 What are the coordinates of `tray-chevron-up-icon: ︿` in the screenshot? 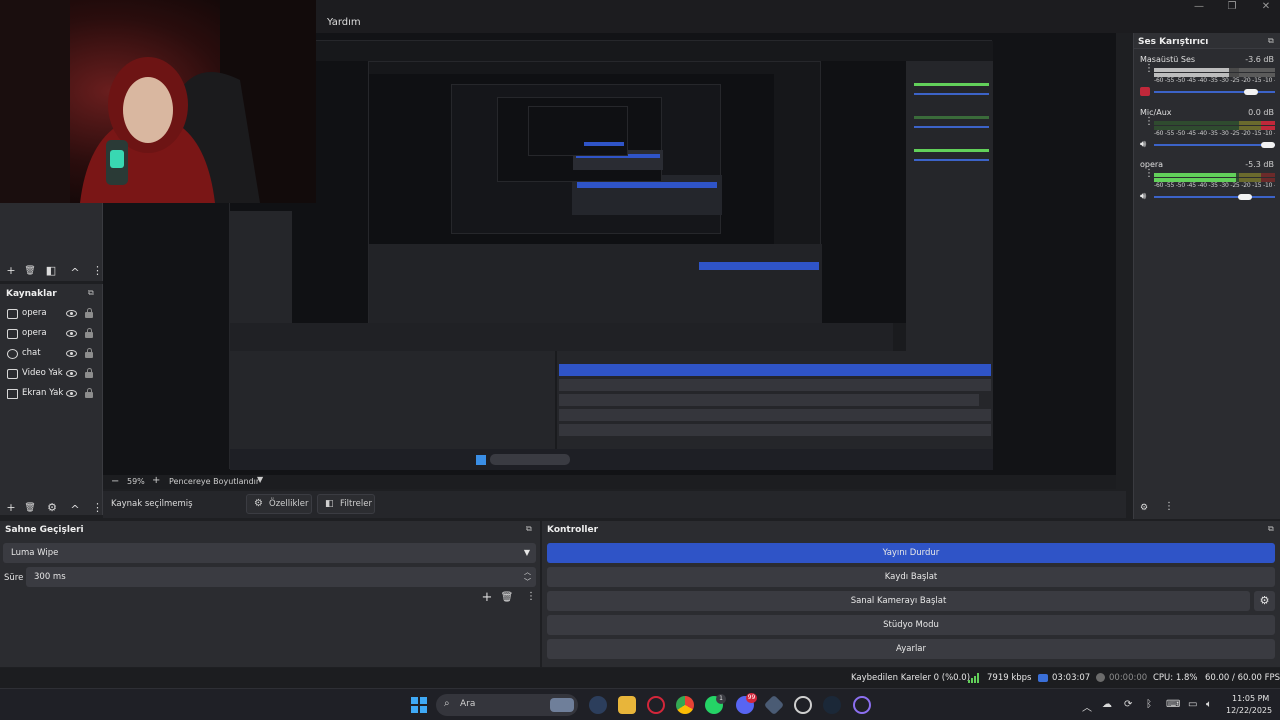 It's located at (1087, 706).